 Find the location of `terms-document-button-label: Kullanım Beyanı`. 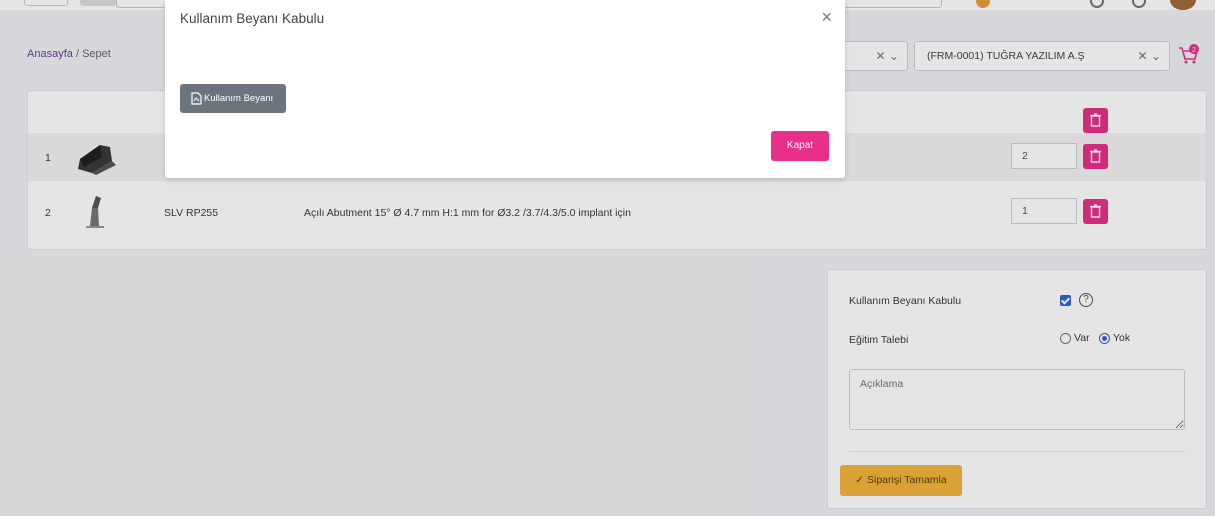

terms-document-button-label: Kullanım Beyanı is located at coordinates (239, 98).